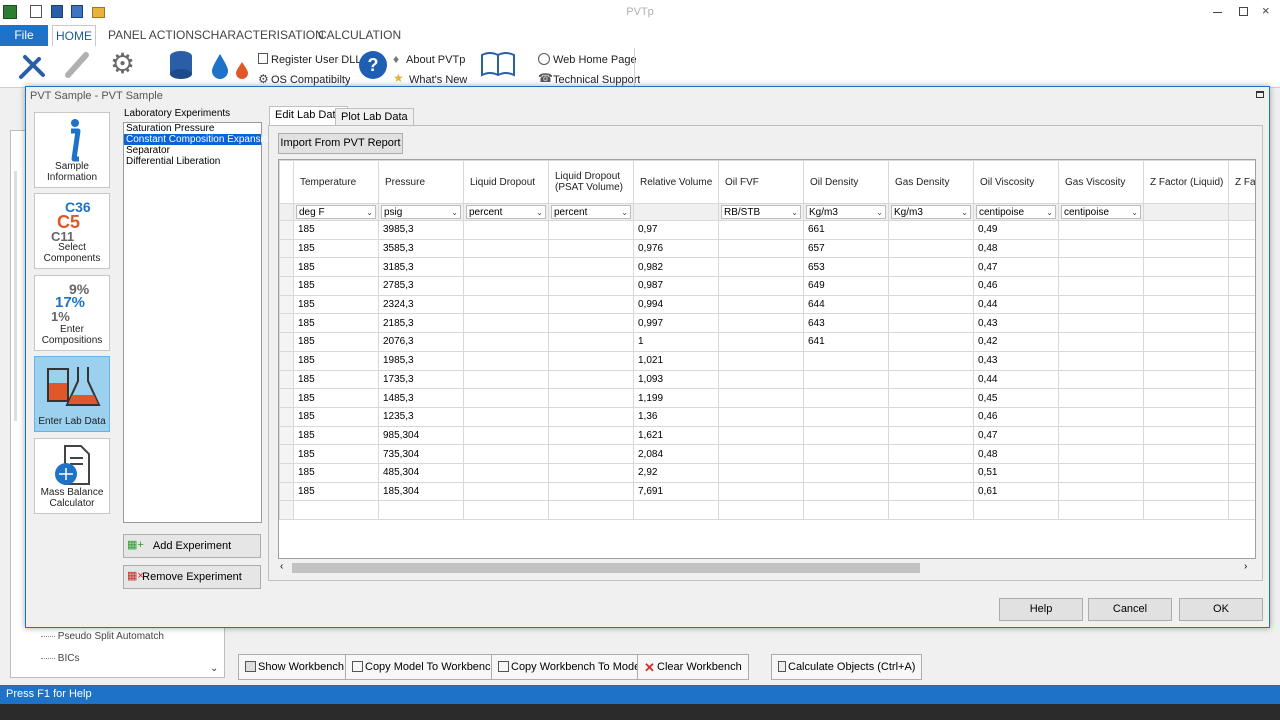 Image resolution: width=1280 pixels, height=720 pixels. Describe the element at coordinates (1245, 566) in the screenshot. I see `scroll-right-icon: ›` at that location.